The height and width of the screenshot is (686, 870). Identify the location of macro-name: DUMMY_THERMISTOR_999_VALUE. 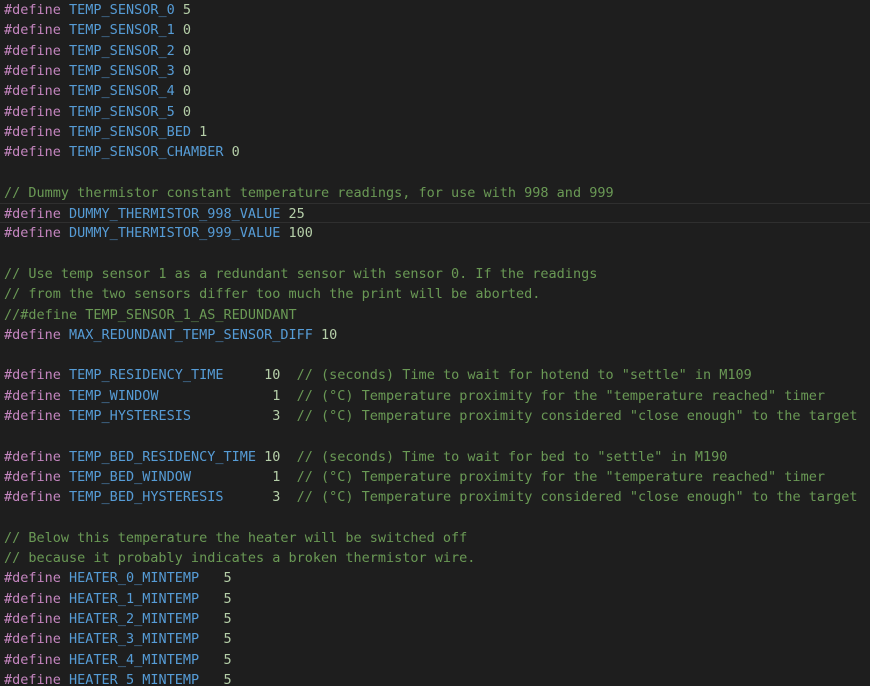
(175, 233).